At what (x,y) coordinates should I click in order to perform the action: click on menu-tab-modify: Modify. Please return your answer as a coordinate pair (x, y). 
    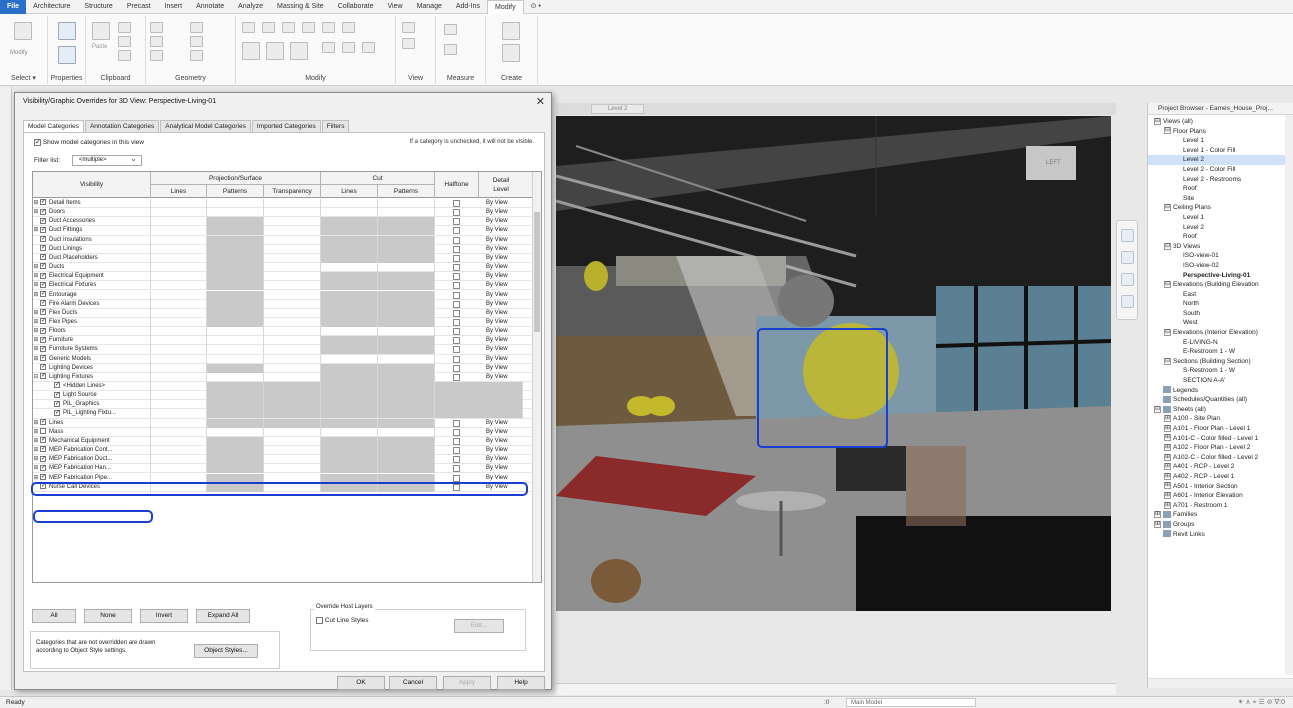
    Looking at the image, I should click on (505, 7).